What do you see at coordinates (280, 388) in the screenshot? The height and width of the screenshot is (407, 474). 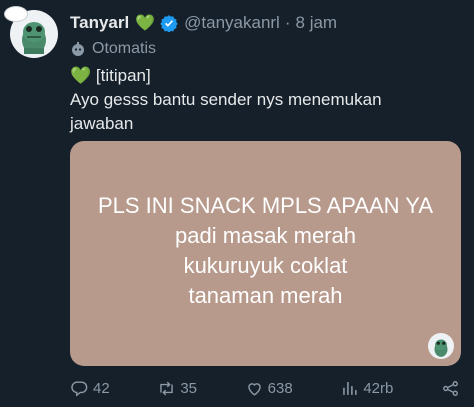 I see `like-count: 638` at bounding box center [280, 388].